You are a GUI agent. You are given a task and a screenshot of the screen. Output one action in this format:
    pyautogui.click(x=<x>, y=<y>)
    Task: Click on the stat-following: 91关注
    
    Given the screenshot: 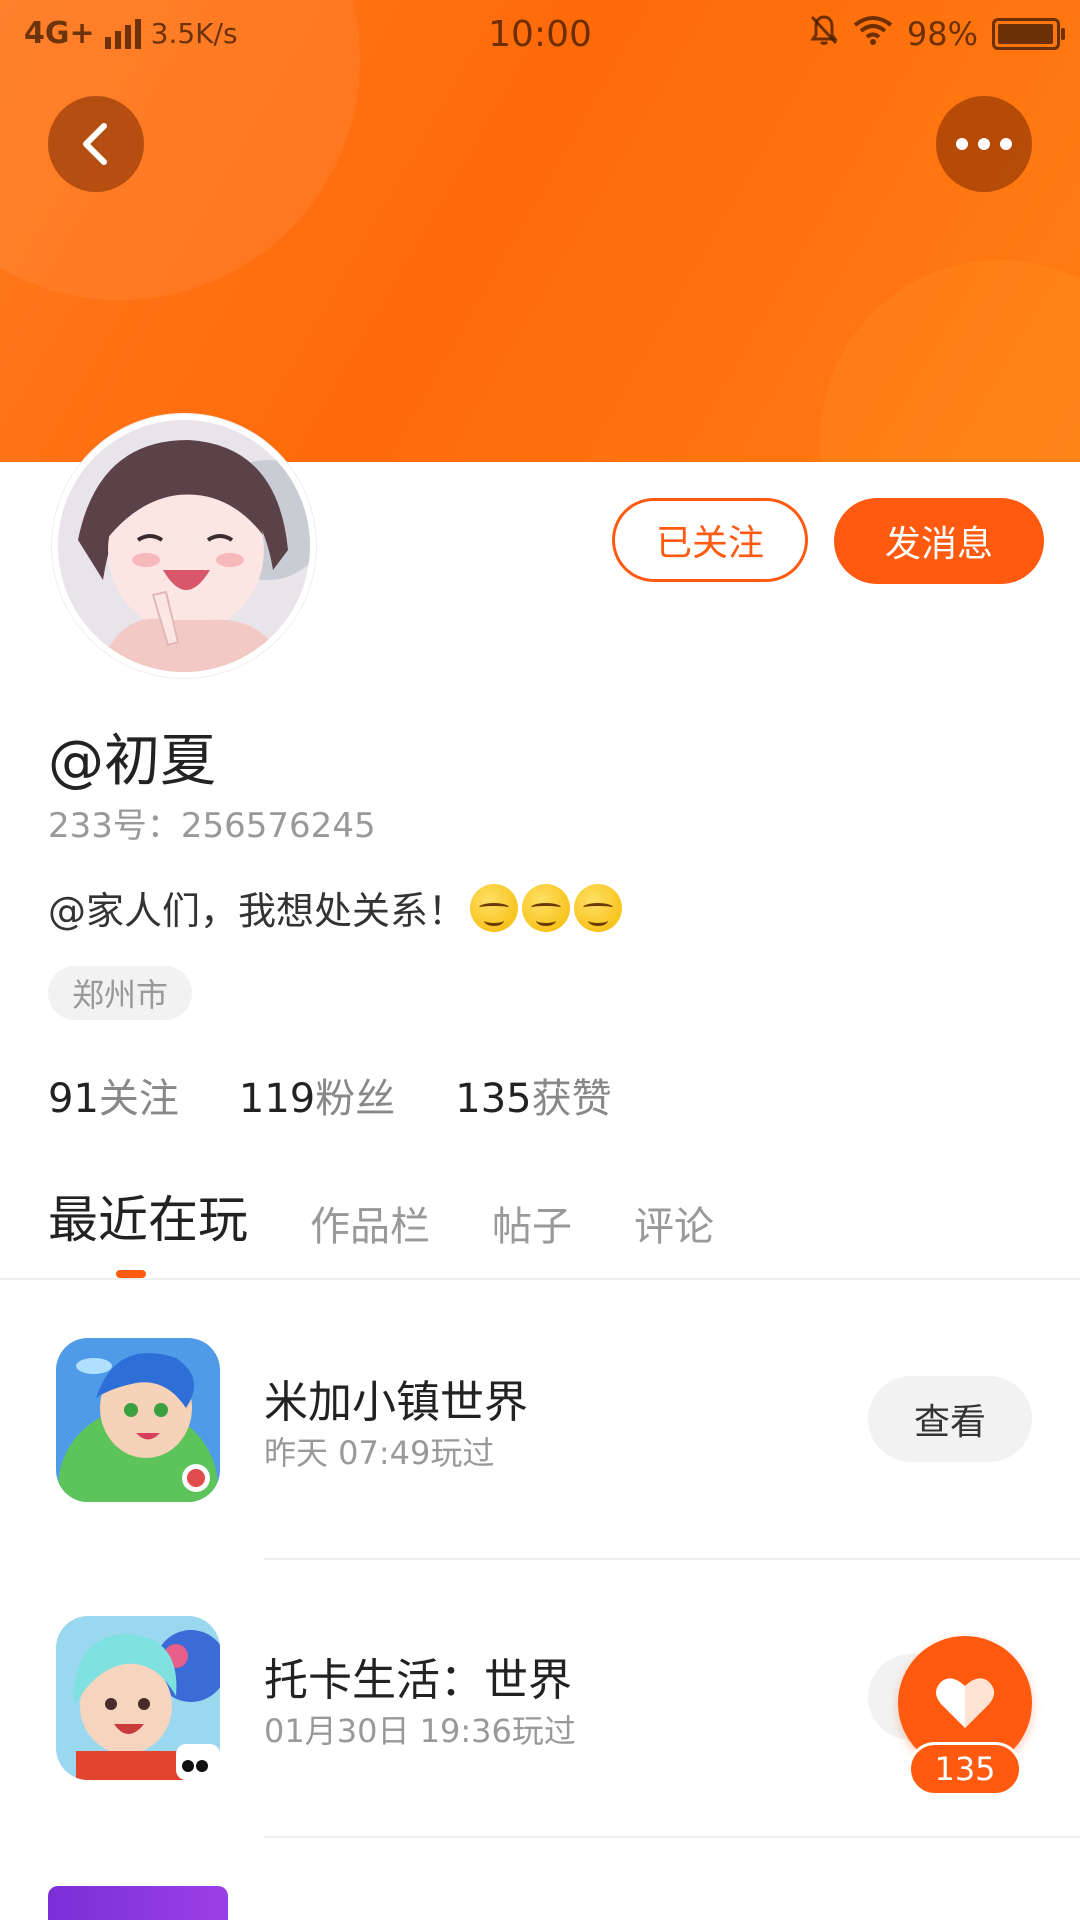 What is the action you would take?
    pyautogui.click(x=113, y=1095)
    